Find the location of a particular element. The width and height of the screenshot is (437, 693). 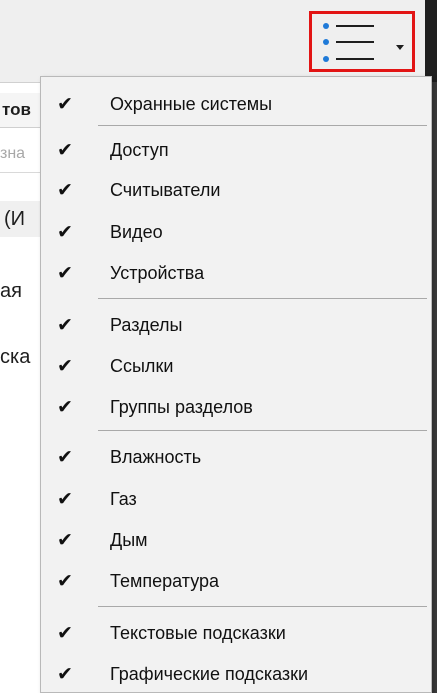

menu-item-humidity: ✔ Влажность is located at coordinates (236, 457).